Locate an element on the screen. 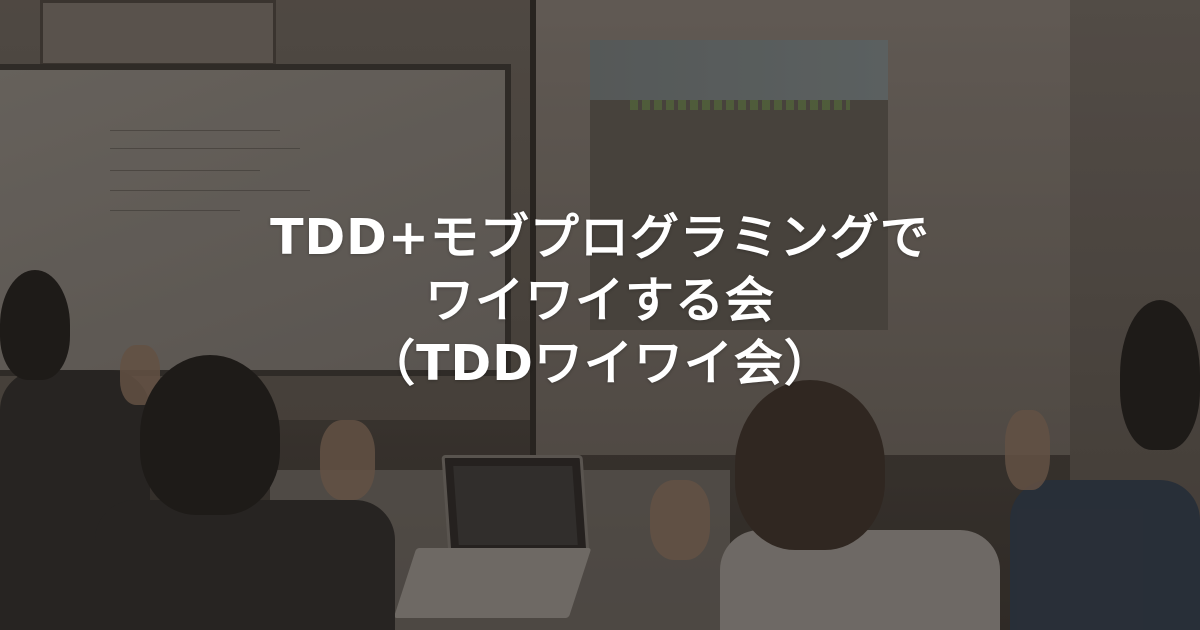  title-line-1: TDD+モブプログラミングで is located at coordinates (600, 237).